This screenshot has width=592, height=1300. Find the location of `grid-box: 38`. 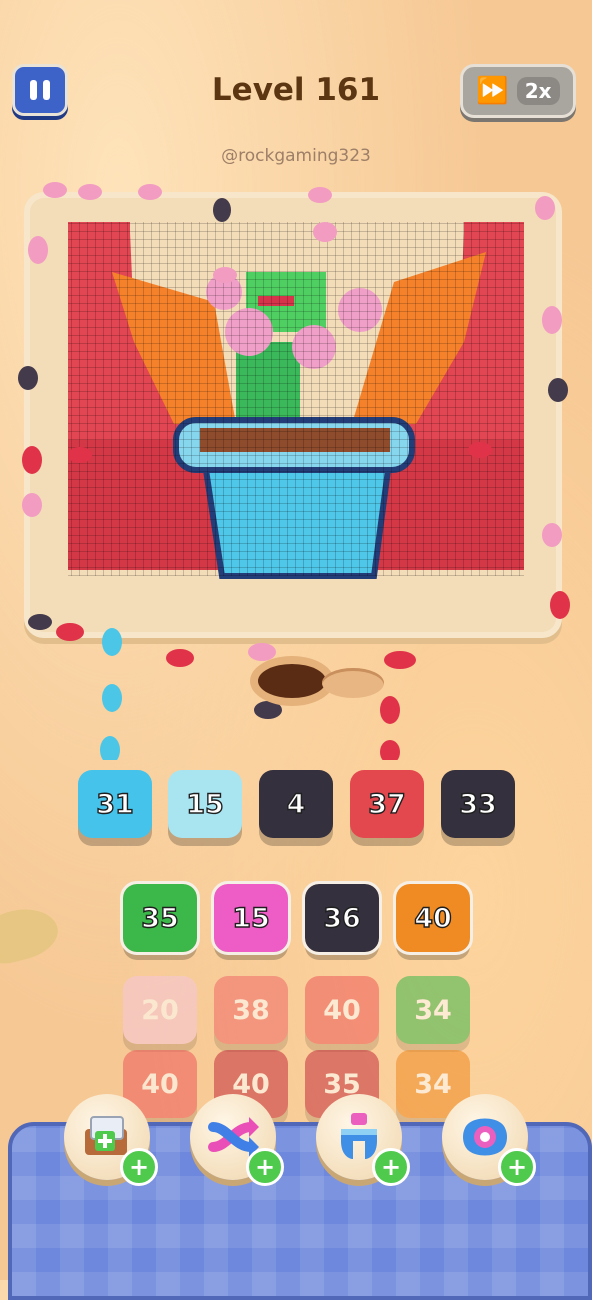

grid-box: 38 is located at coordinates (251, 1010).